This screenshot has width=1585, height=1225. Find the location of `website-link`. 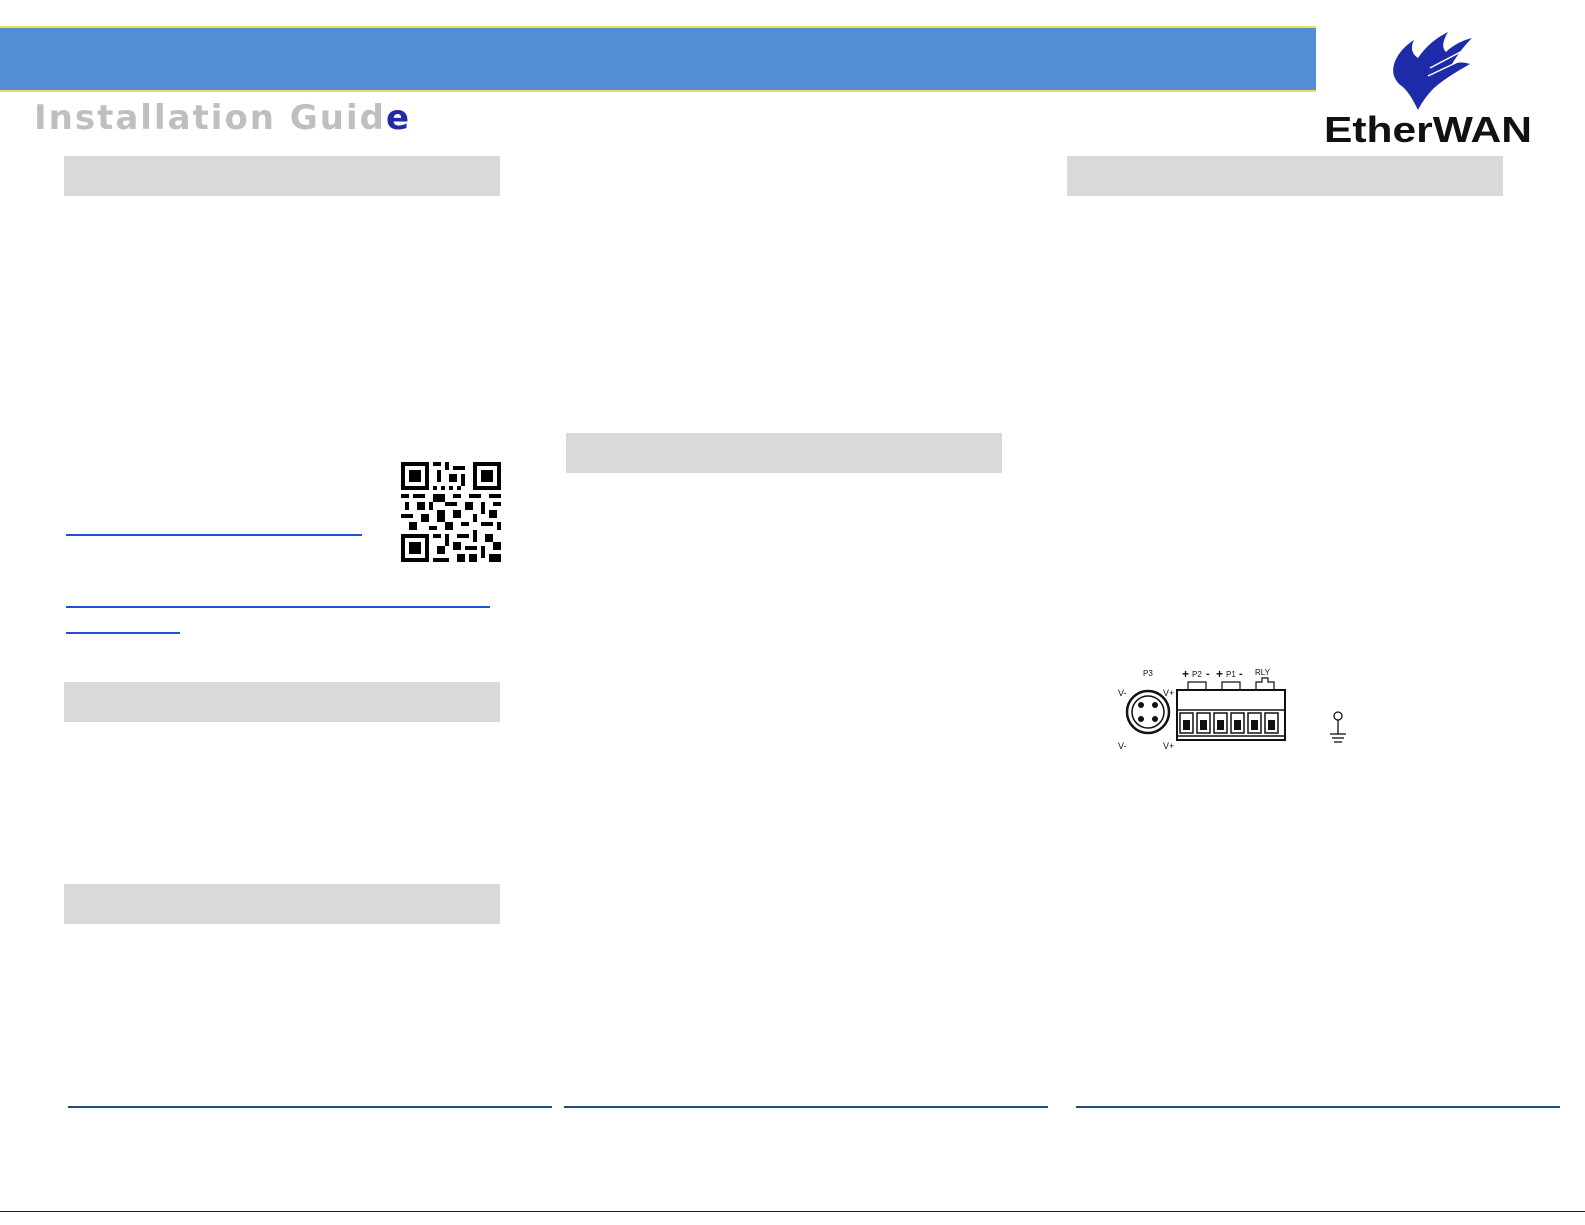

website-link is located at coordinates (214, 535).